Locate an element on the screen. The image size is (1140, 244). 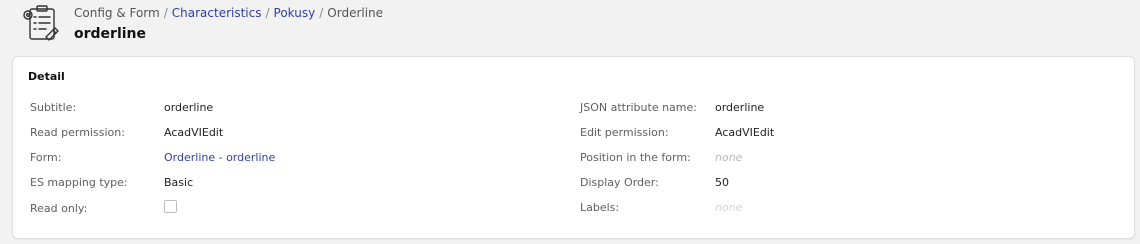
es-mapping-type-label: ES mapping type: is located at coordinates (79, 182).